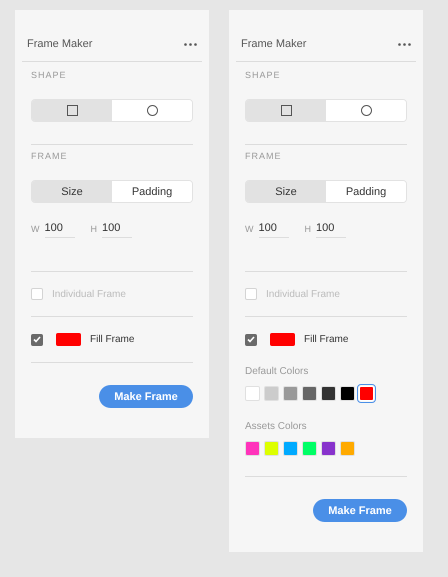 This screenshot has height=577, width=448. I want to click on palette-label: Assets Colors, so click(276, 426).